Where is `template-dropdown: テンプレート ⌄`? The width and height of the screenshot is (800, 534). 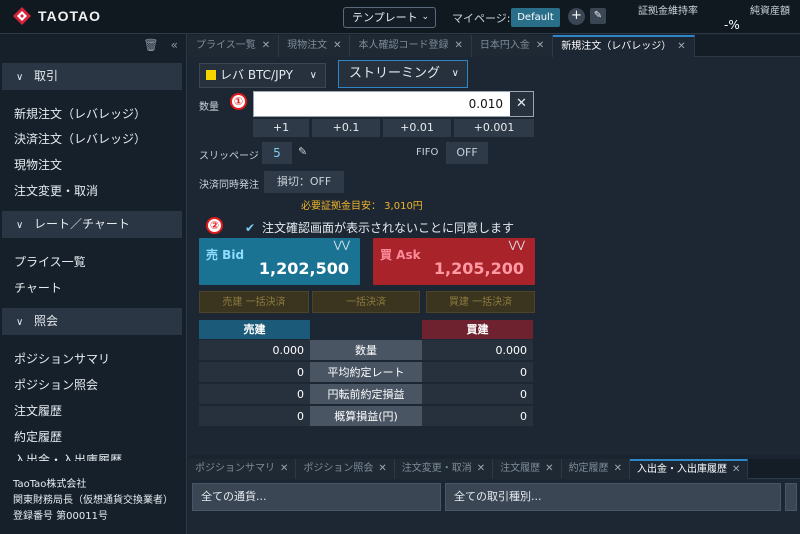
template-dropdown: テンプレート ⌄ is located at coordinates (389, 17).